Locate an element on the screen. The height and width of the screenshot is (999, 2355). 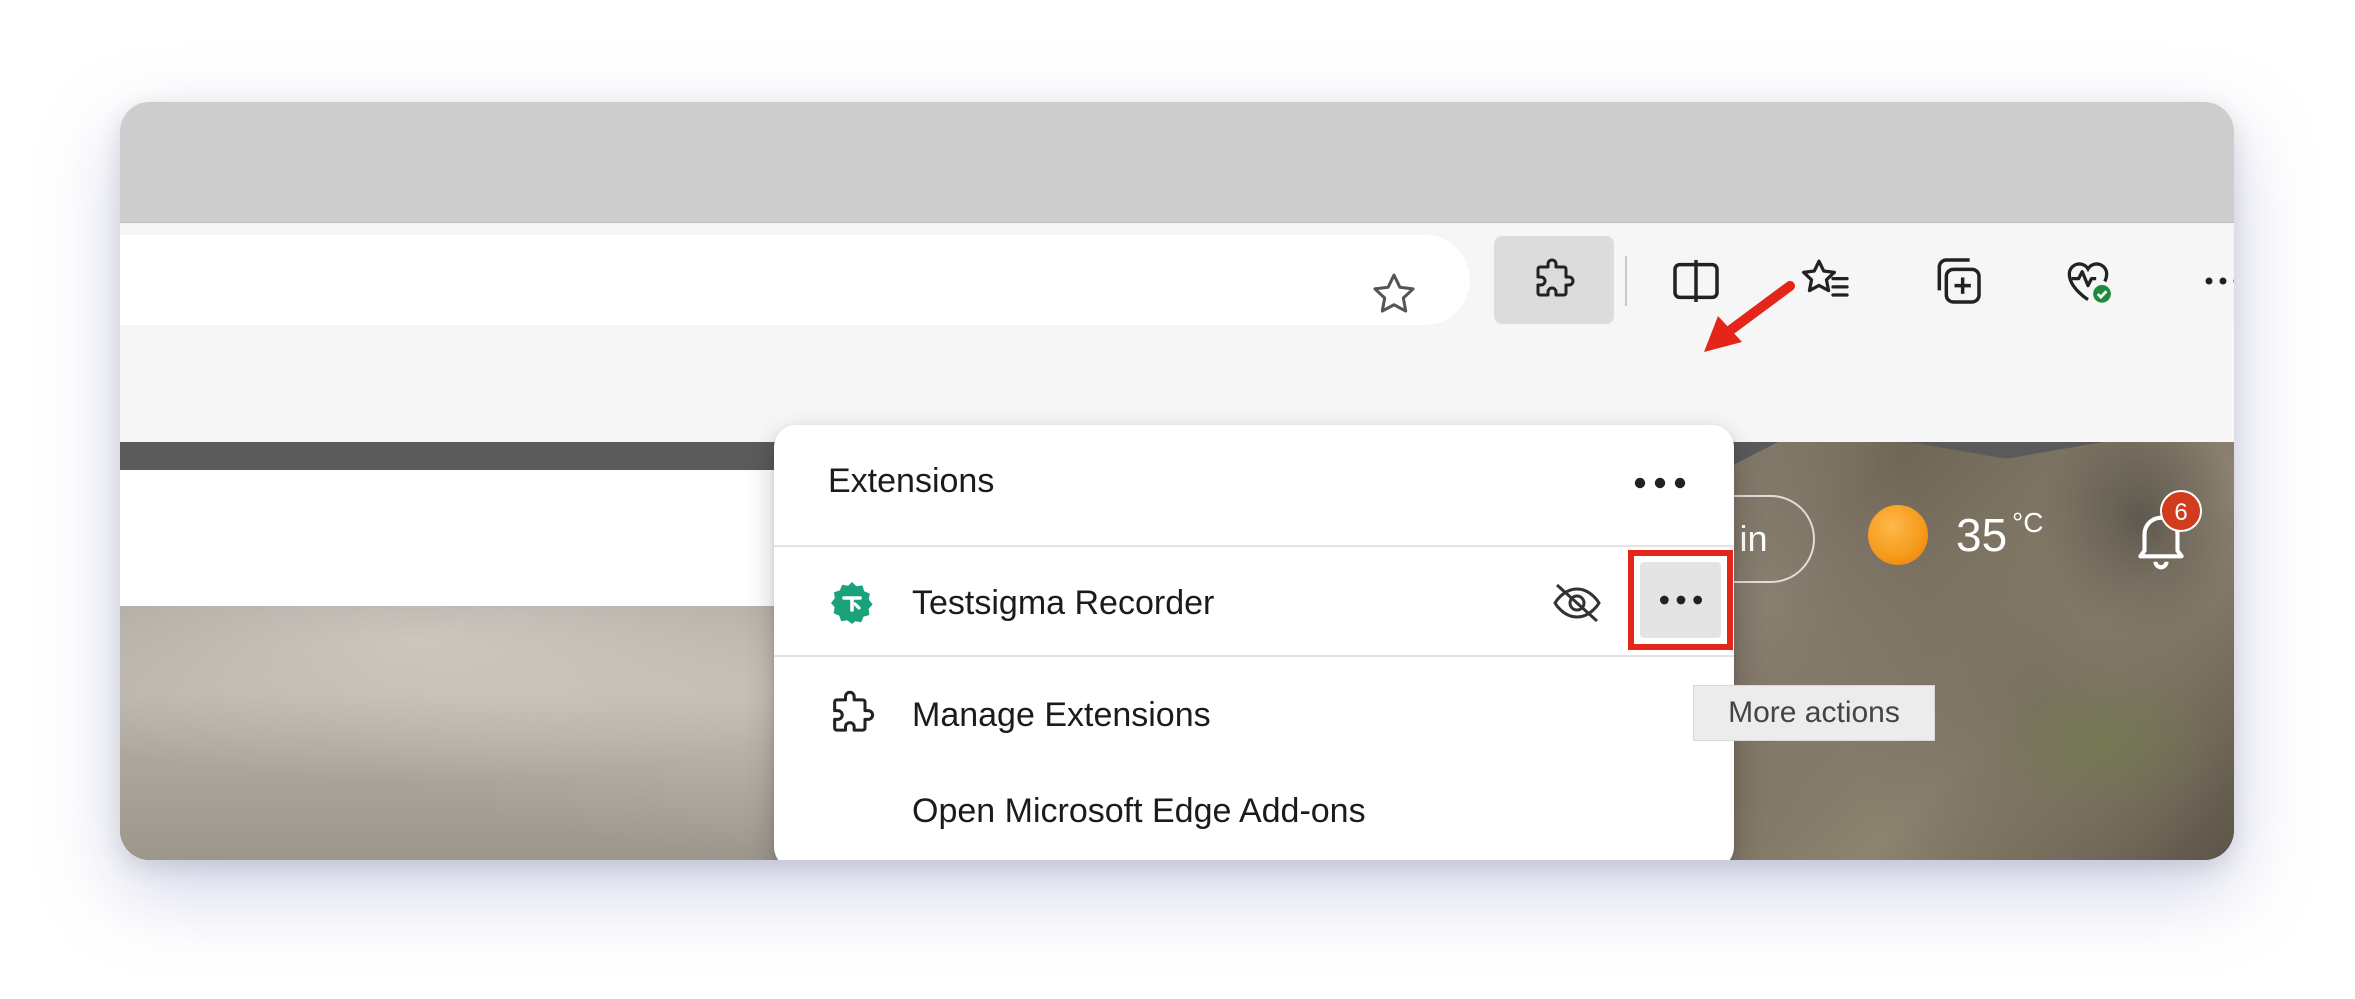
more-actions-tooltip: More actions is located at coordinates (1814, 713).